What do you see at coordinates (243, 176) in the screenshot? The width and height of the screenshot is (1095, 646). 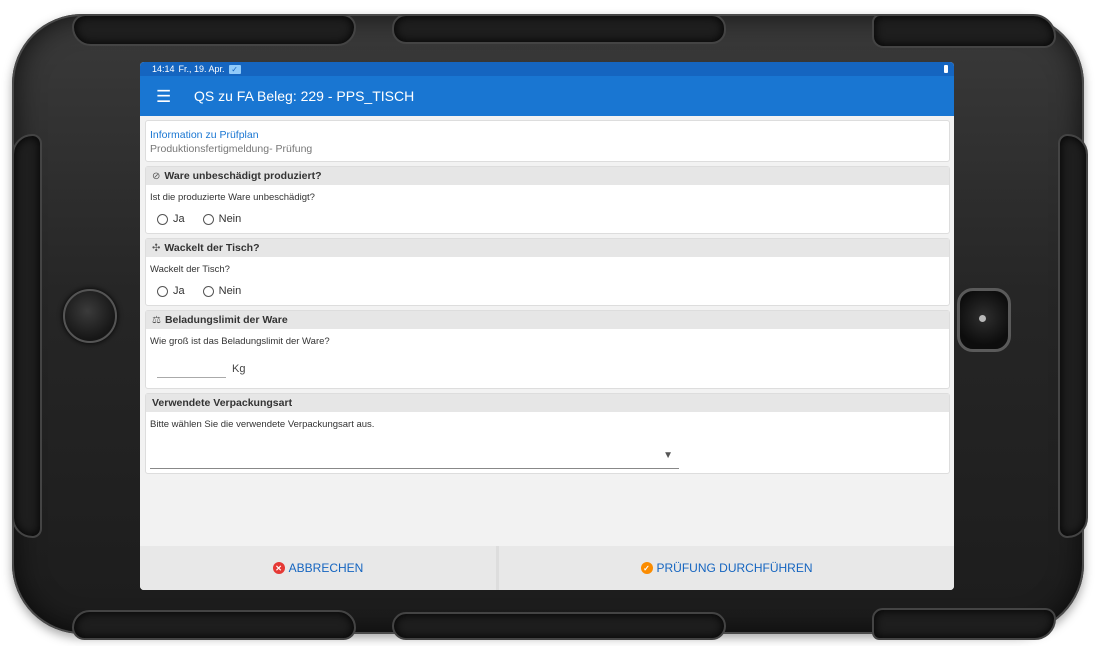 I see `section-title: Ware unbeschädigt produziert?` at bounding box center [243, 176].